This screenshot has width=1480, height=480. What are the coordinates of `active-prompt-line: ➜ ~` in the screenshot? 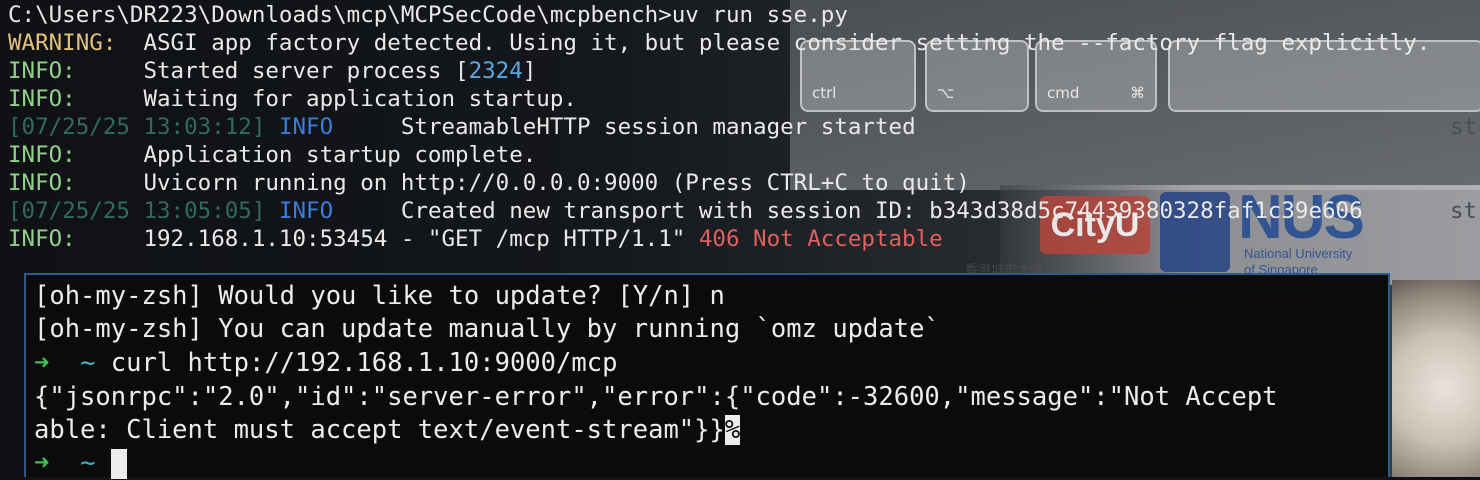 It's located at (80, 463).